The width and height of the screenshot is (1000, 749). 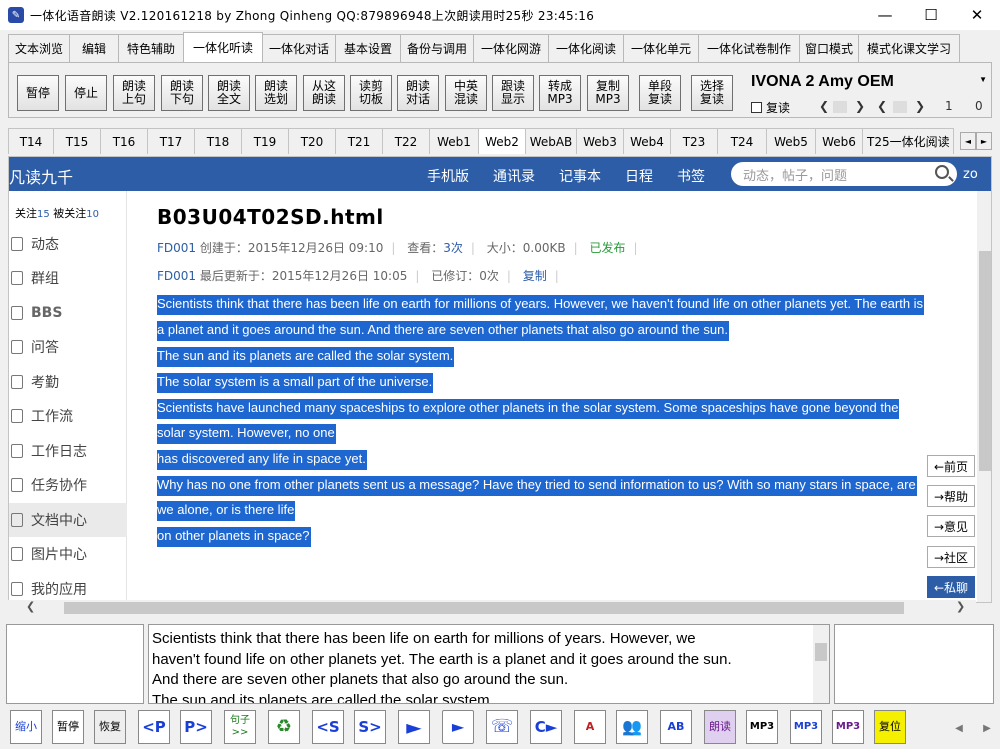 What do you see at coordinates (458, 727) in the screenshot?
I see `play-circle-icon: ►` at bounding box center [458, 727].